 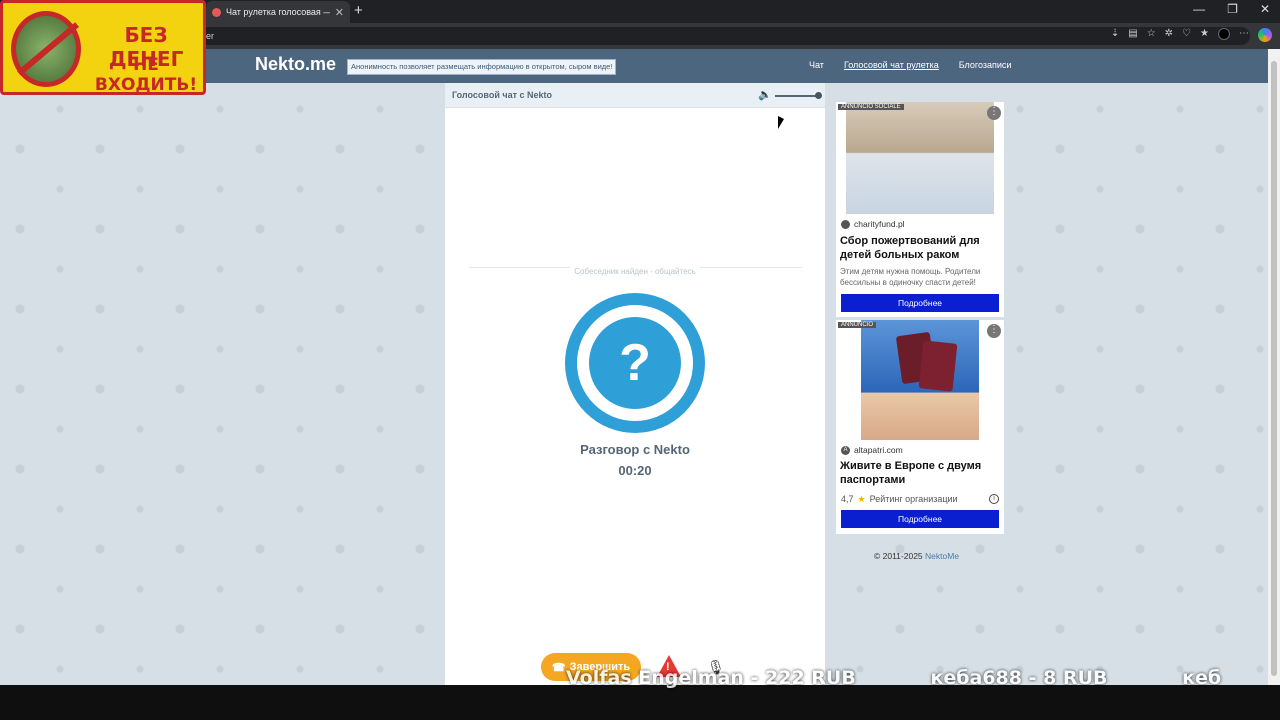 I want to click on ad-image-passports, so click(x=920, y=380).